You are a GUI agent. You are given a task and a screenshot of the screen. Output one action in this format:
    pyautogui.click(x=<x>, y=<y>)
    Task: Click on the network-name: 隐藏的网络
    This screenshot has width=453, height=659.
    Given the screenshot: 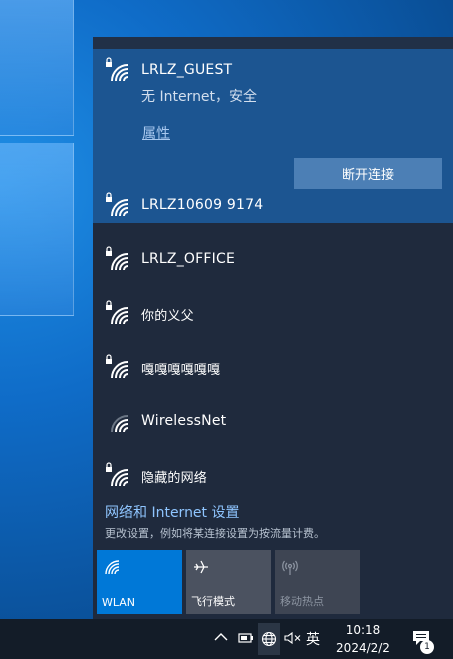 What is the action you would take?
    pyautogui.click(x=174, y=478)
    